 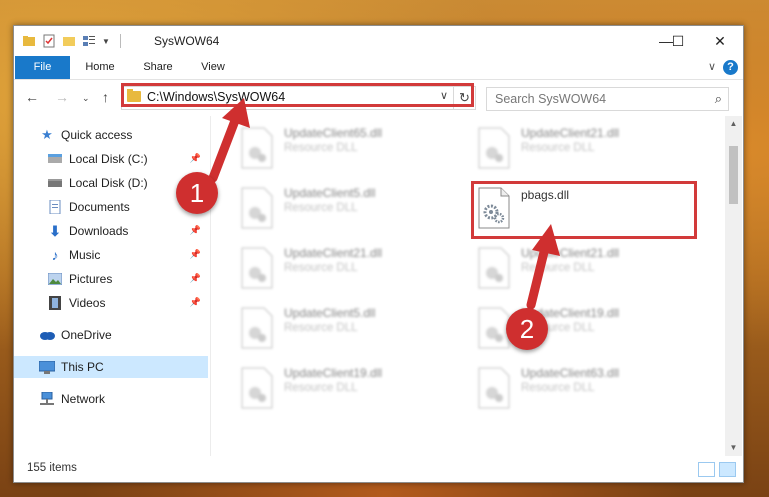 I want to click on computer-icon, so click(x=47, y=367).